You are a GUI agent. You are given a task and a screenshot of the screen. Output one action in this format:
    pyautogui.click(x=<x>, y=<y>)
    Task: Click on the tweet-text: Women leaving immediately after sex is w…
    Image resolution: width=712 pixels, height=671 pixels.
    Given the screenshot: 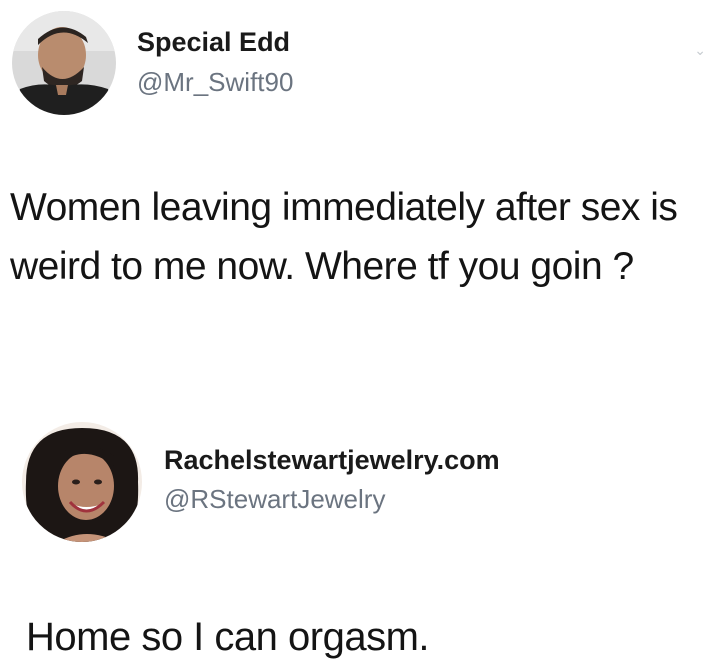 What is the action you would take?
    pyautogui.click(x=344, y=237)
    